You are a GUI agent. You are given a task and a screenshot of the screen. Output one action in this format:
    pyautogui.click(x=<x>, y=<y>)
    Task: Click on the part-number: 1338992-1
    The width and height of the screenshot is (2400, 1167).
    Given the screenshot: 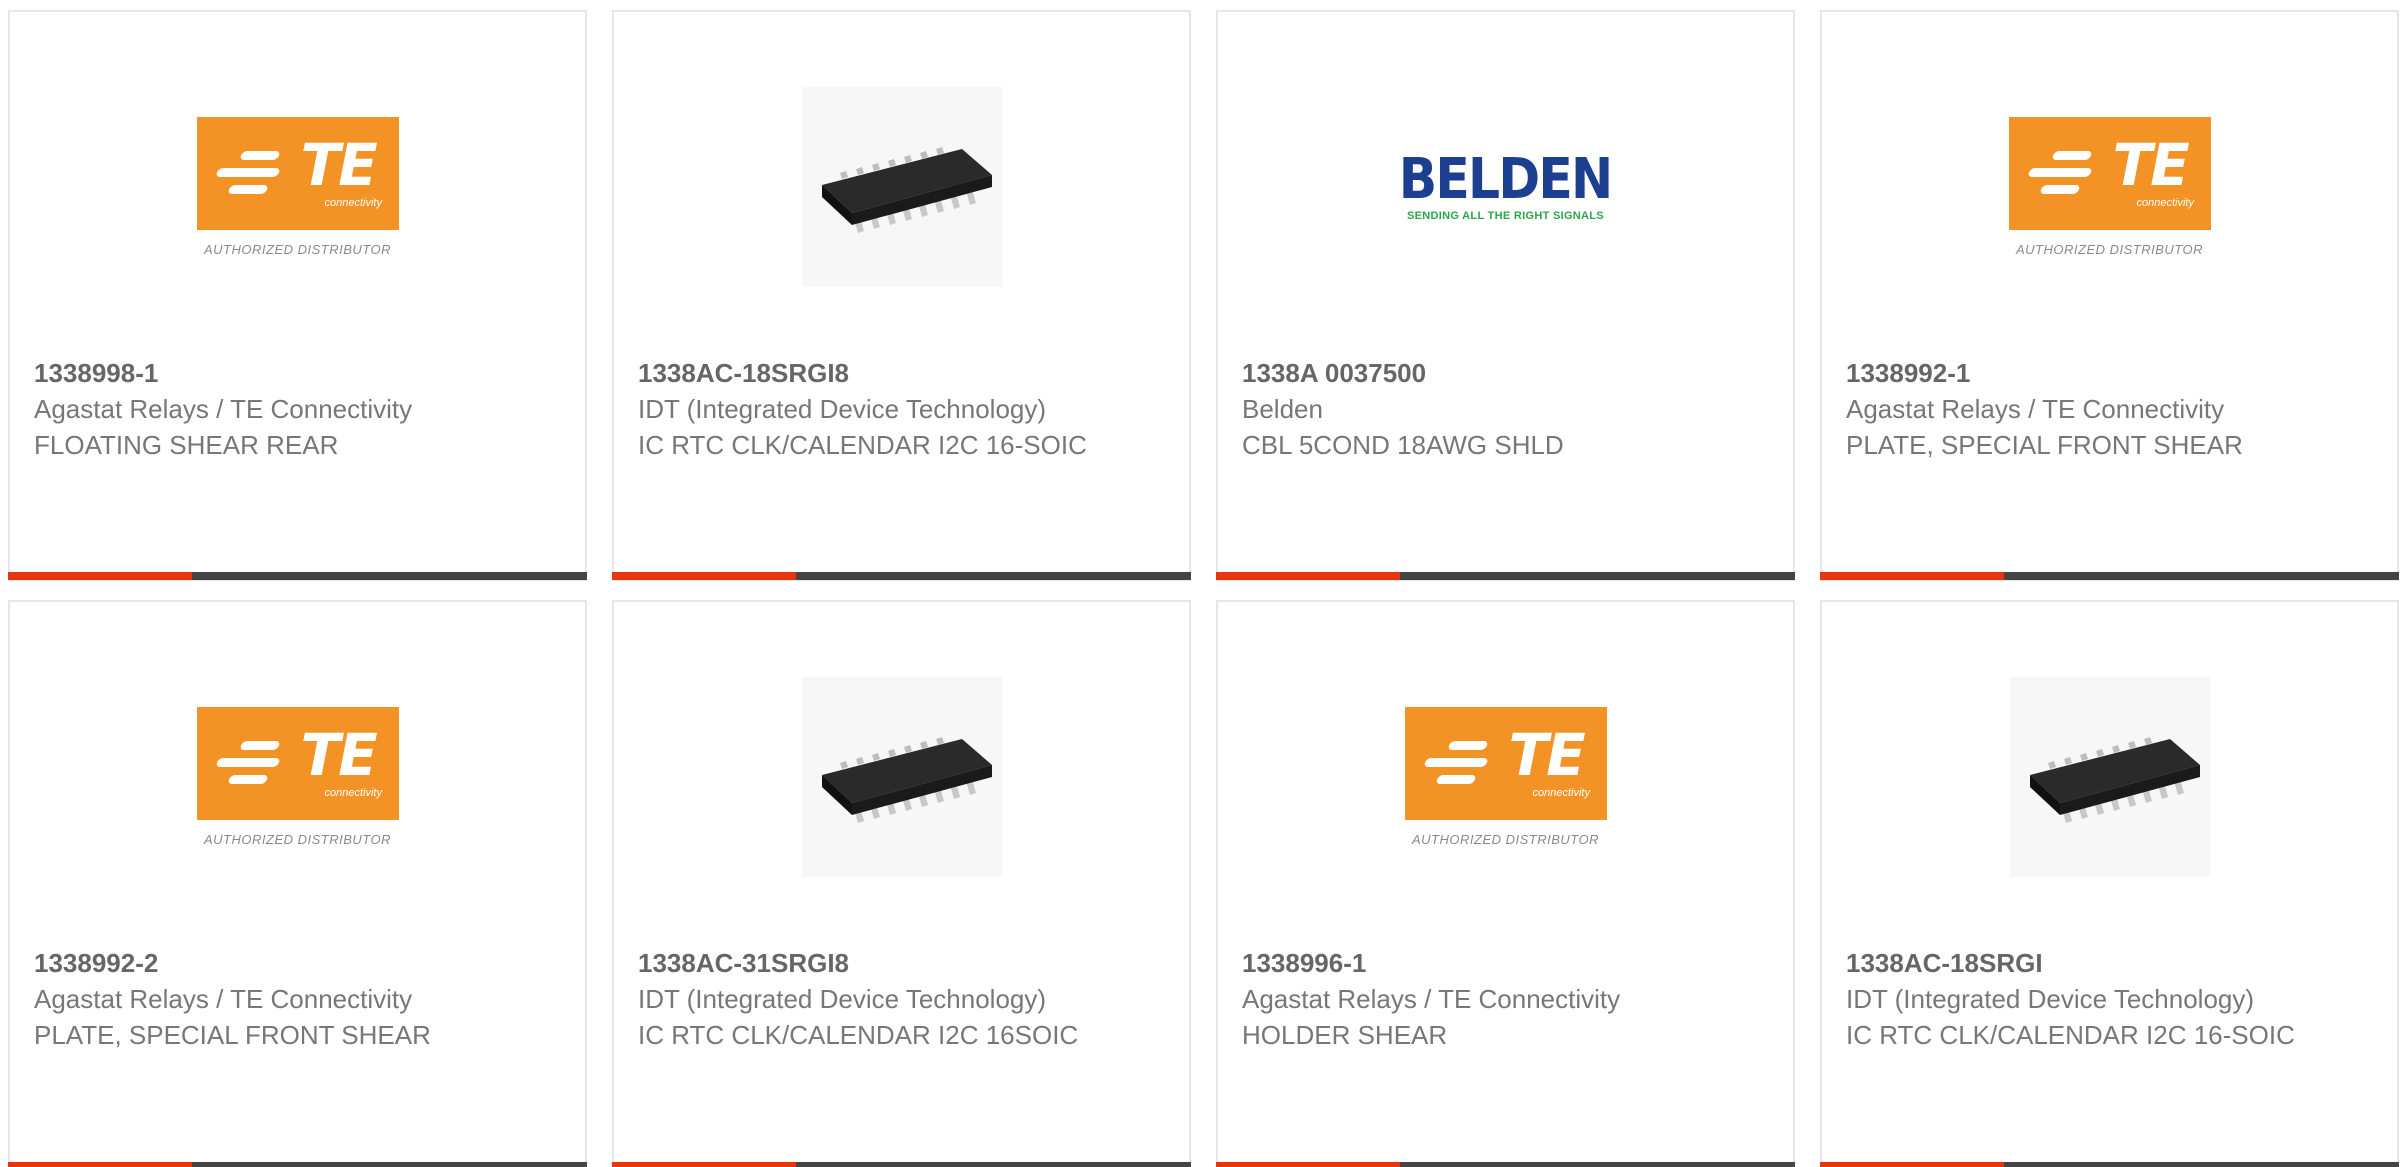 What is the action you would take?
    pyautogui.click(x=2071, y=373)
    